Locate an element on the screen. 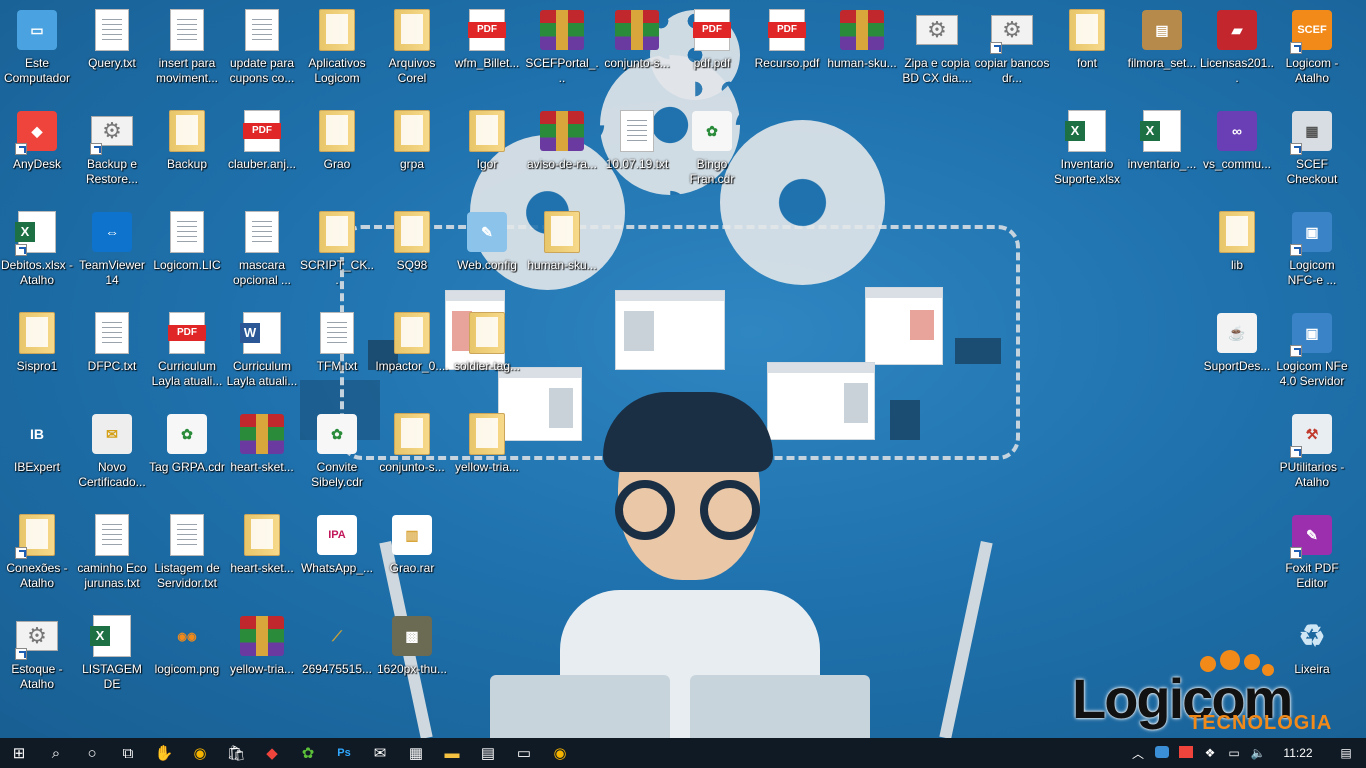  desktop-icon: font is located at coordinates (1087, 50).